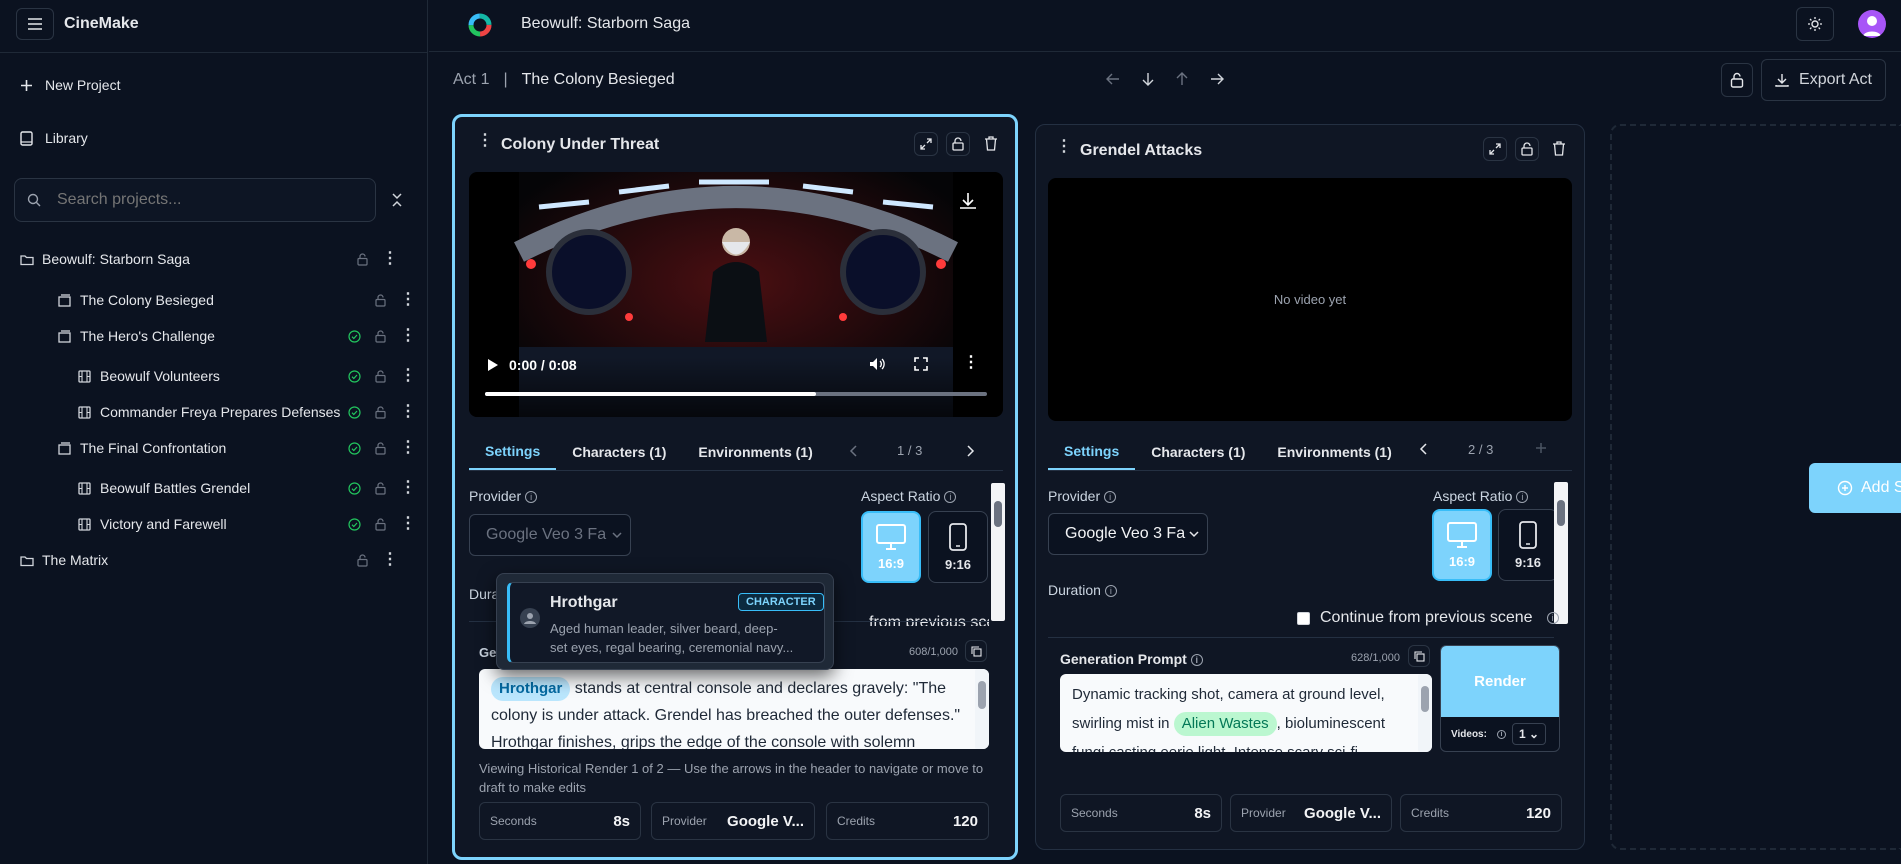  What do you see at coordinates (160, 376) in the screenshot?
I see `tree-item-label: Beowulf Volunteers` at bounding box center [160, 376].